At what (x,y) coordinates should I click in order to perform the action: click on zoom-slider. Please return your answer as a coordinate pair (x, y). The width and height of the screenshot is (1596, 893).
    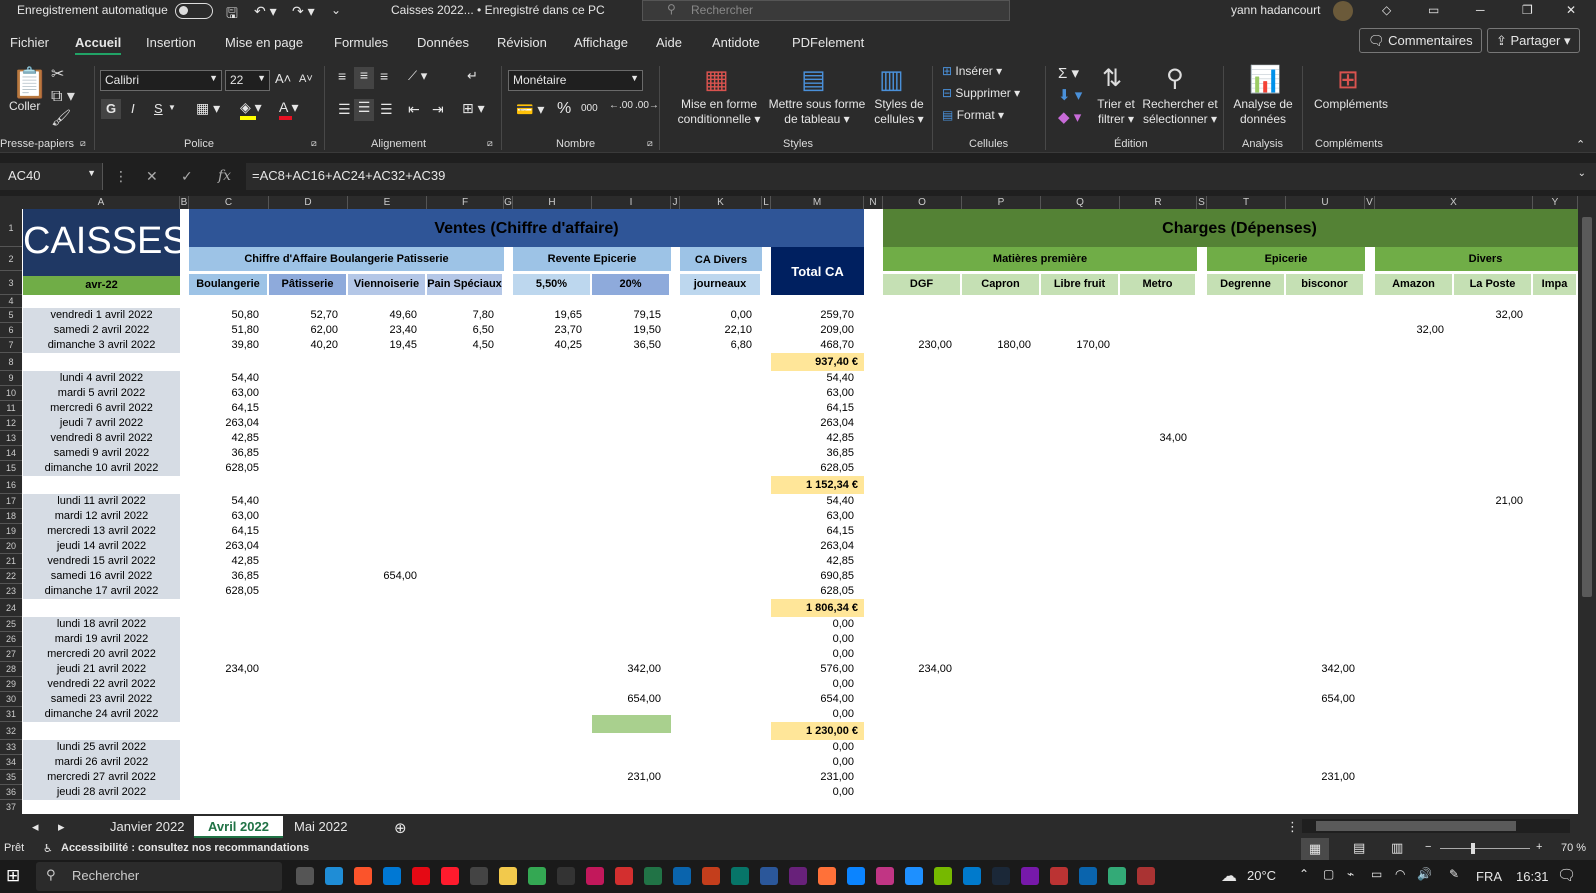
    Looking at the image, I should click on (1485, 848).